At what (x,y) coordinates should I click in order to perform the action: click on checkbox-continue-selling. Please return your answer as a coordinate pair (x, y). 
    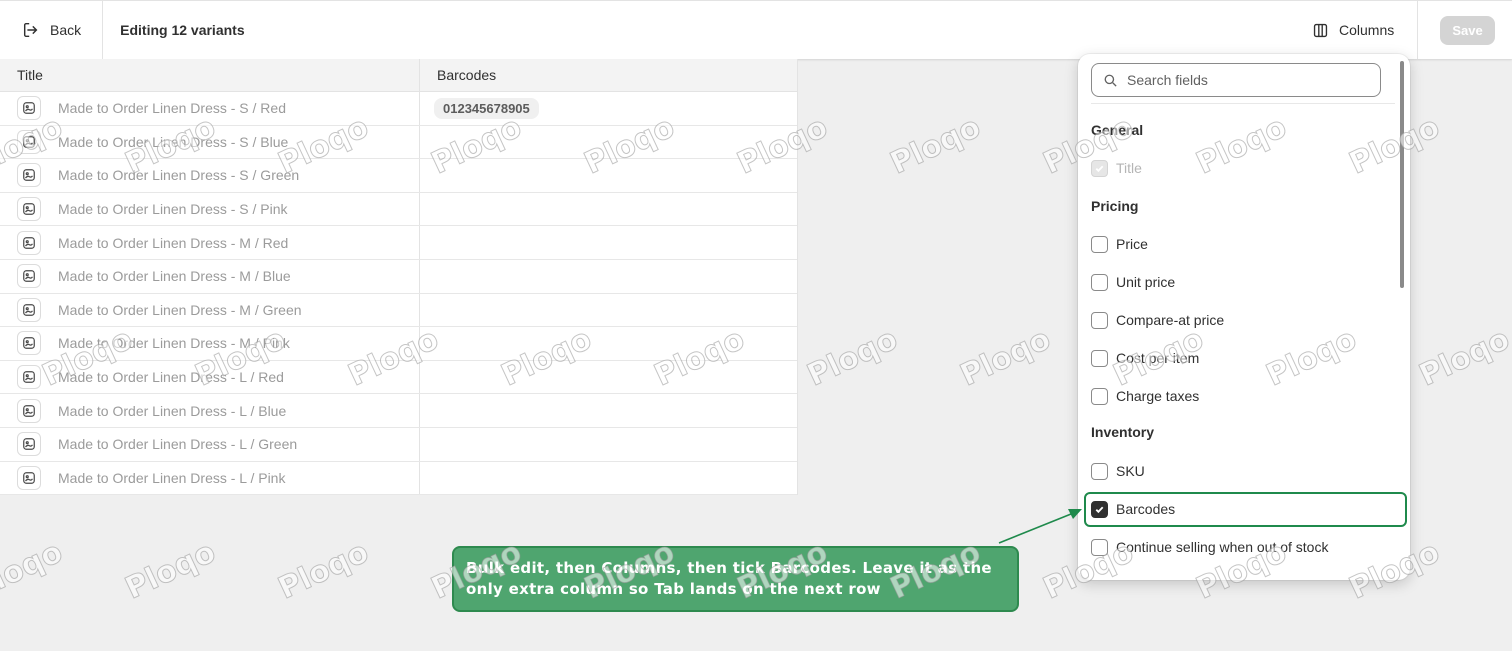
    Looking at the image, I should click on (1099, 547).